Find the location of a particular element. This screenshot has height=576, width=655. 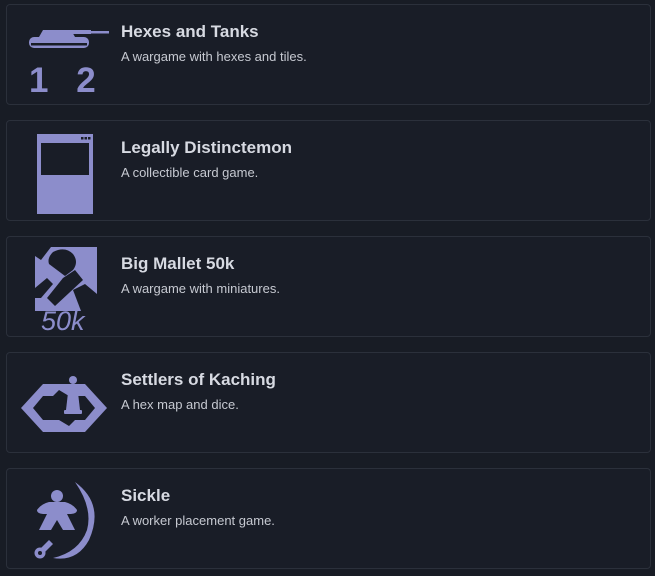

game-title: Hexes and Tanks is located at coordinates (190, 31).